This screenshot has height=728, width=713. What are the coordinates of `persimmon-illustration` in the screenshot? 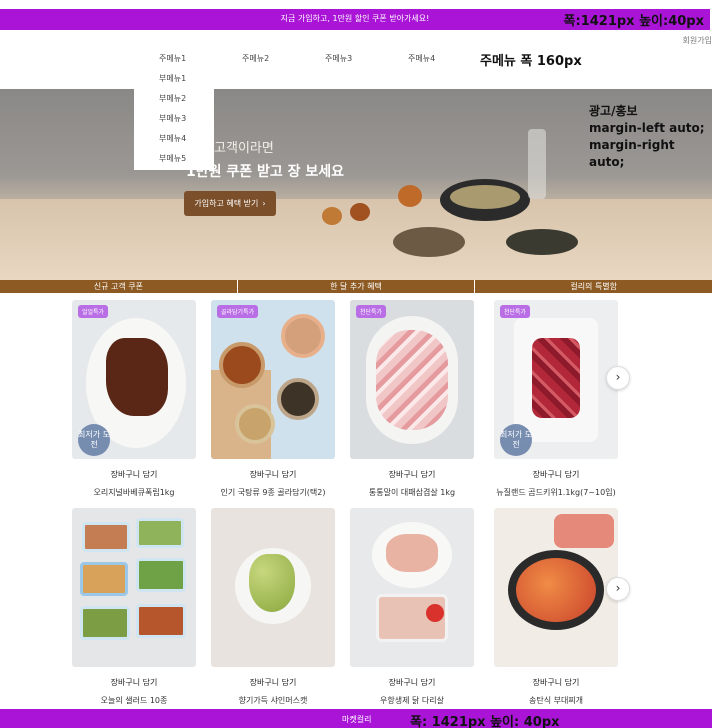 It's located at (410, 196).